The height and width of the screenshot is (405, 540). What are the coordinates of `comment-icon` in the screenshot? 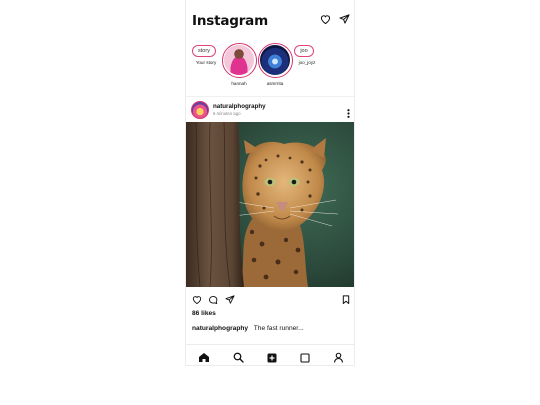 It's located at (213, 300).